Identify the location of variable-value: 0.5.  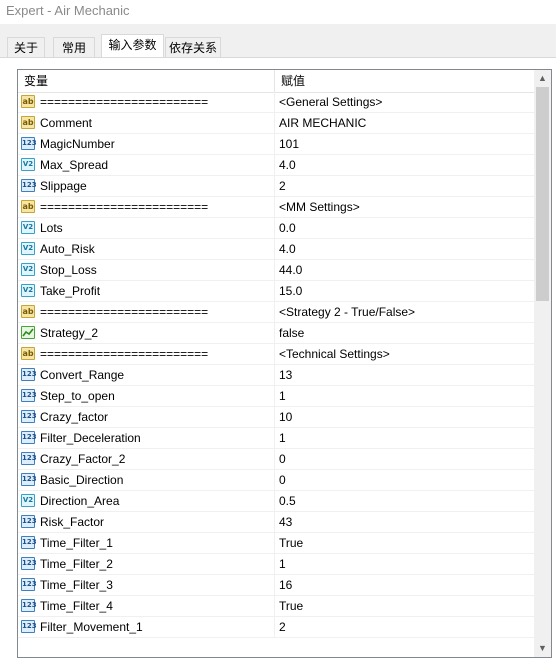
(287, 501).